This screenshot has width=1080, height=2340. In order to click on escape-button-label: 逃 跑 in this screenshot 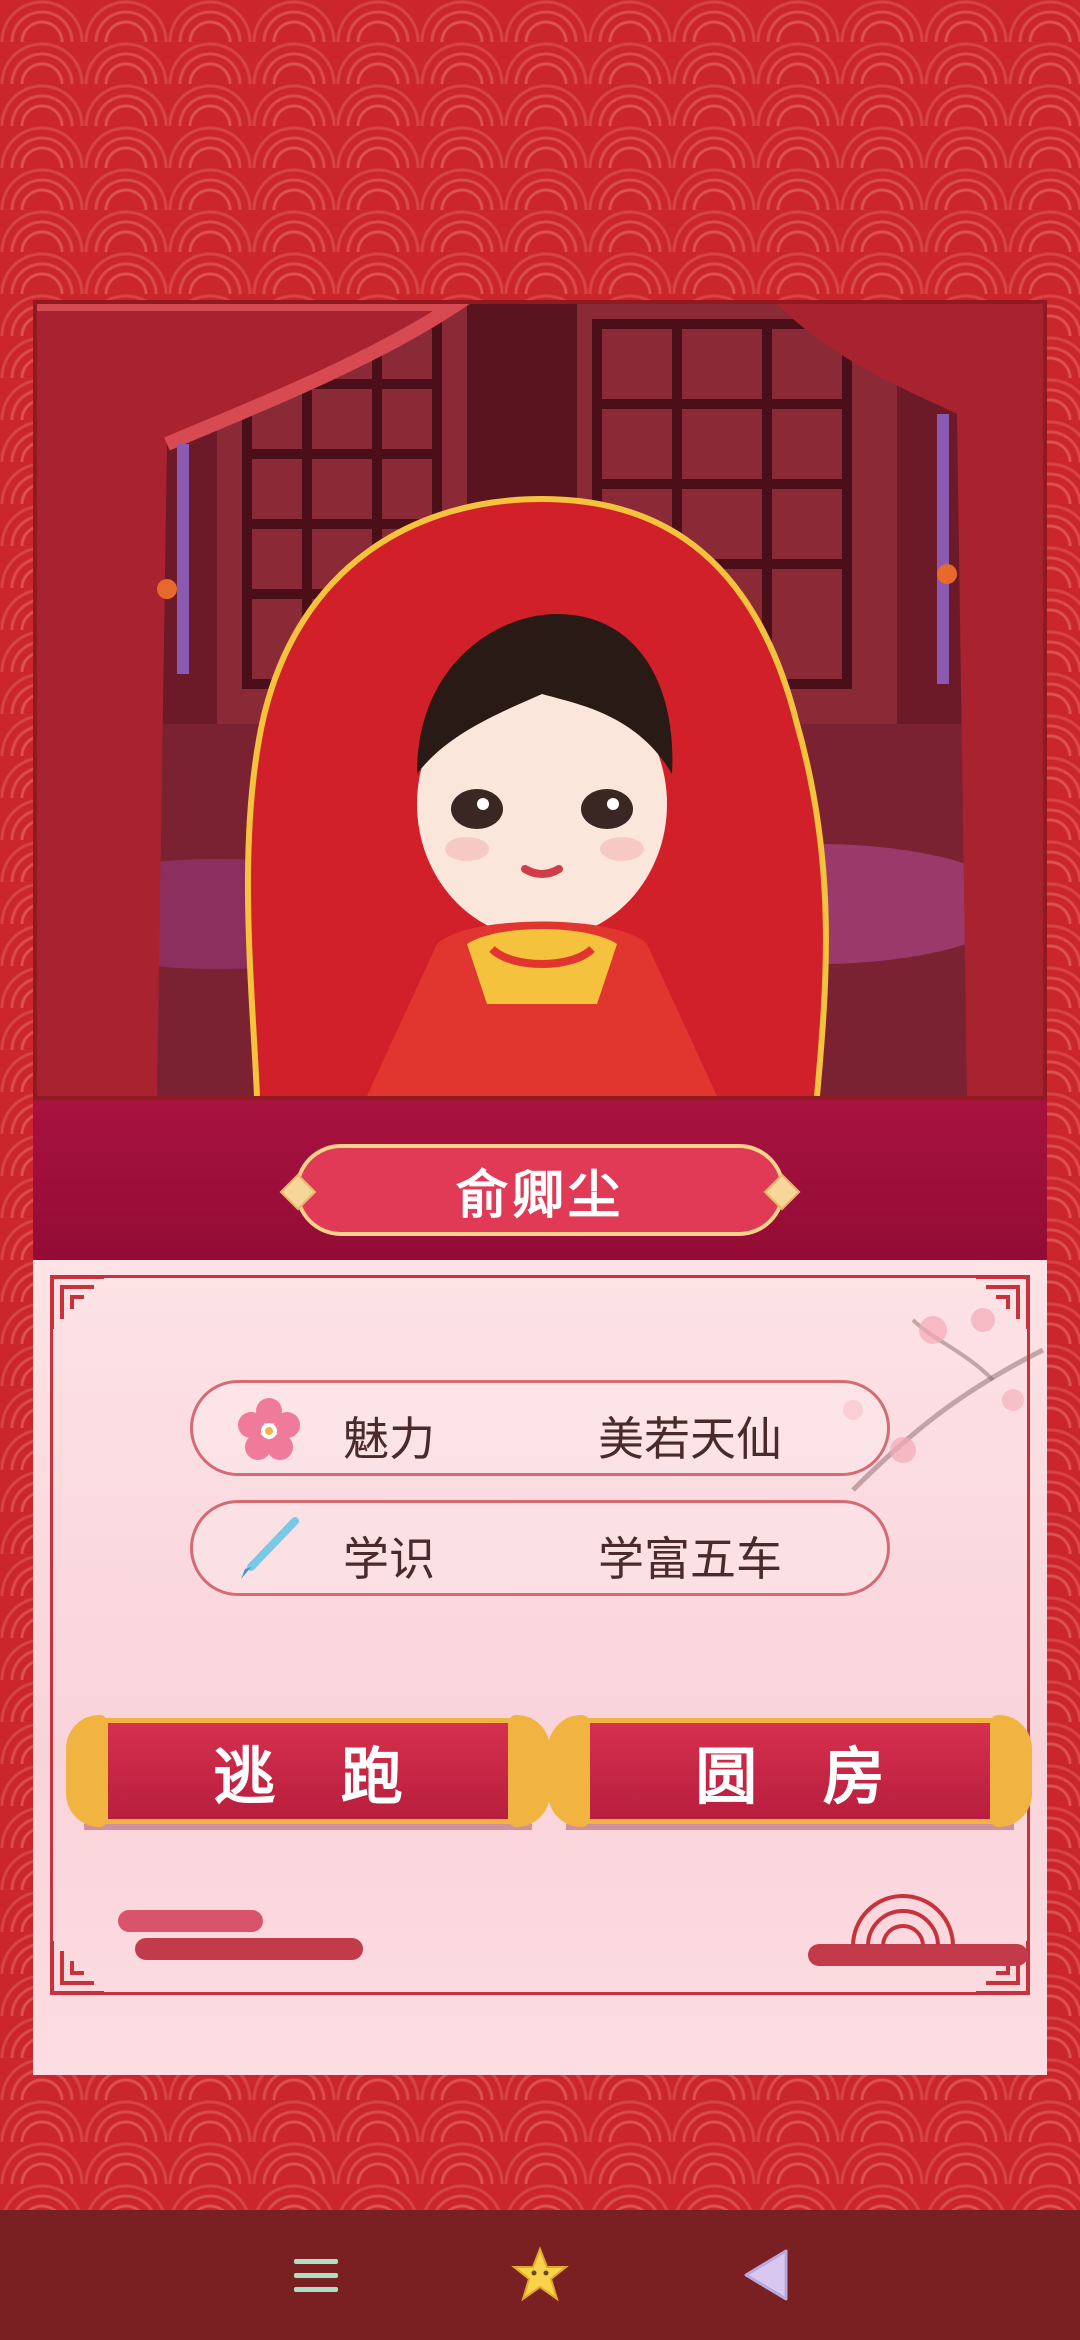, I will do `click(319, 1776)`.